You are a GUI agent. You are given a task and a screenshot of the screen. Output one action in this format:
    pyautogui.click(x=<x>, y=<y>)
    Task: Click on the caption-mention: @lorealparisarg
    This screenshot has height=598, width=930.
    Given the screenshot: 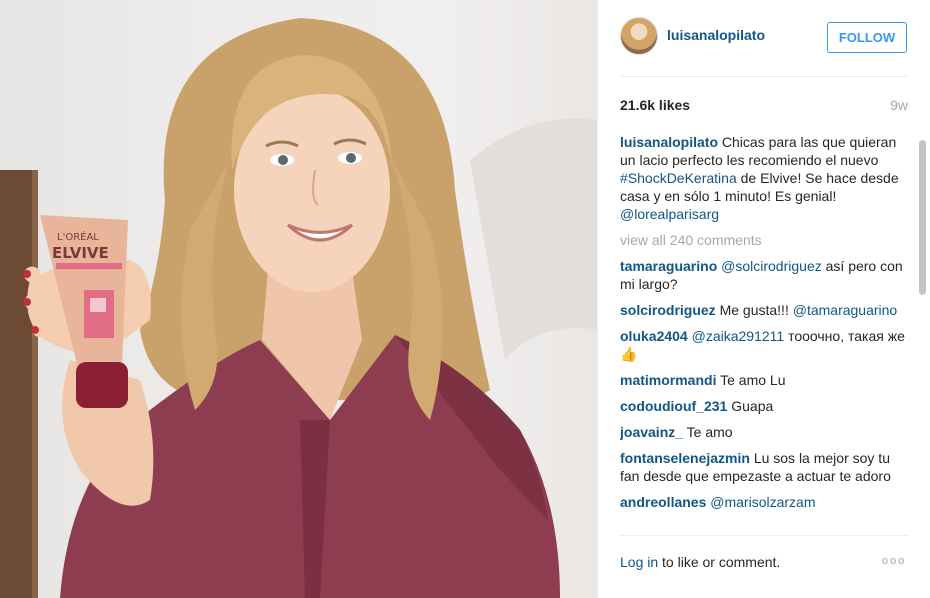 What is the action you would take?
    pyautogui.click(x=669, y=214)
    